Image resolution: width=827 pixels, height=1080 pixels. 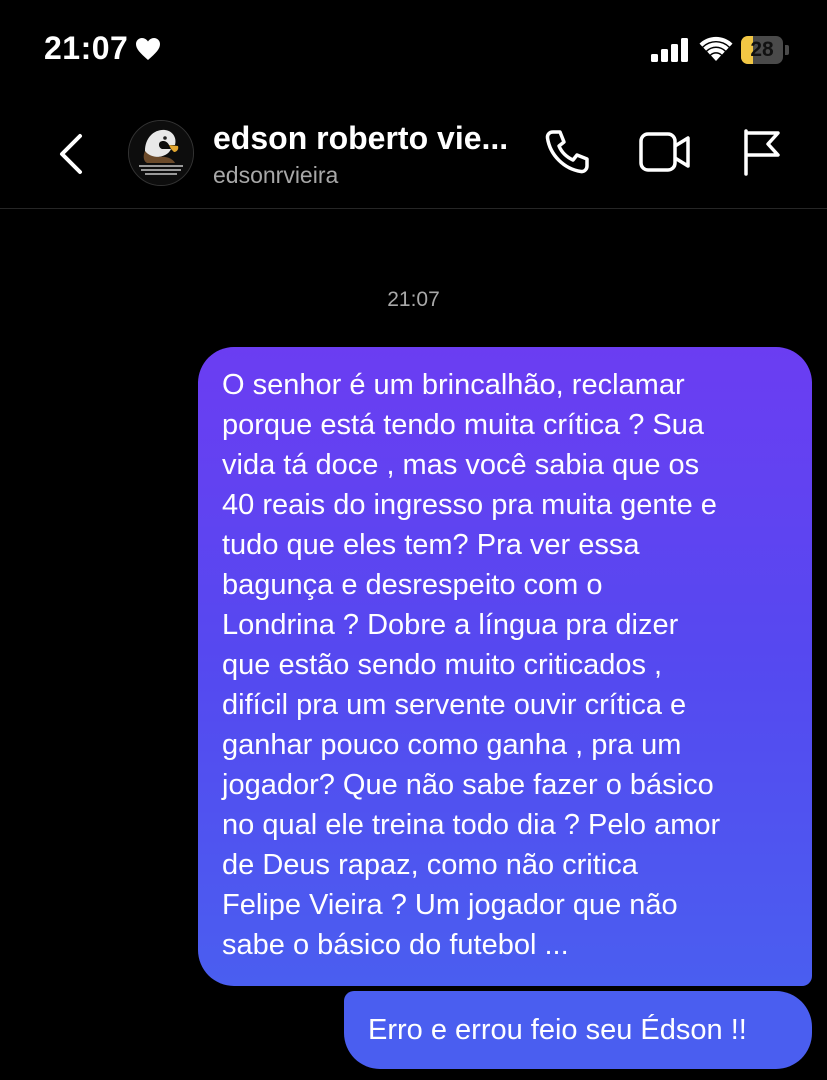 I want to click on chat-header: edson roberto vie... edsonrvieira, so click(x=413, y=154).